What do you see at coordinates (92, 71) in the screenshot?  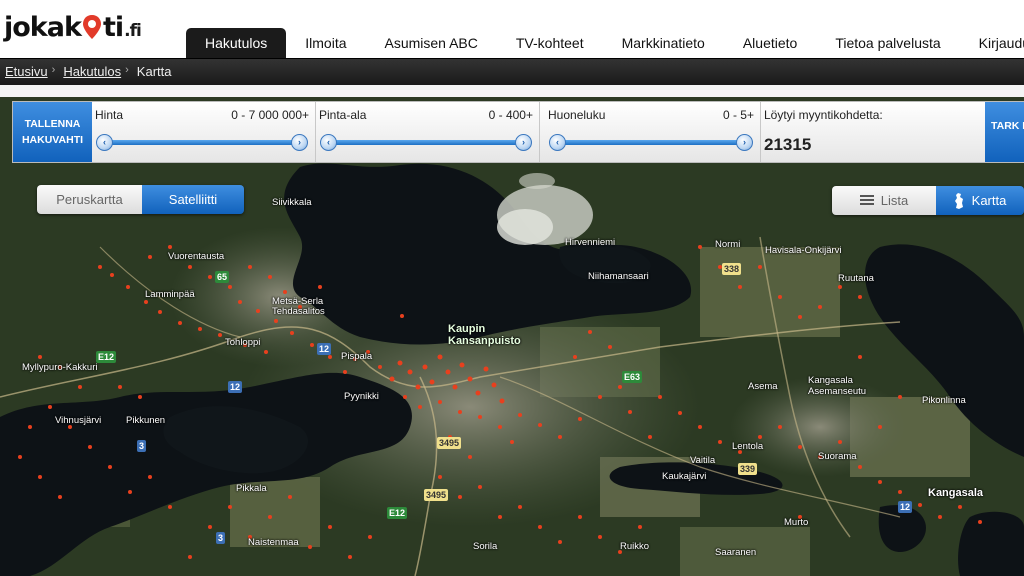 I see `breadcrumb-results: Hakutulos` at bounding box center [92, 71].